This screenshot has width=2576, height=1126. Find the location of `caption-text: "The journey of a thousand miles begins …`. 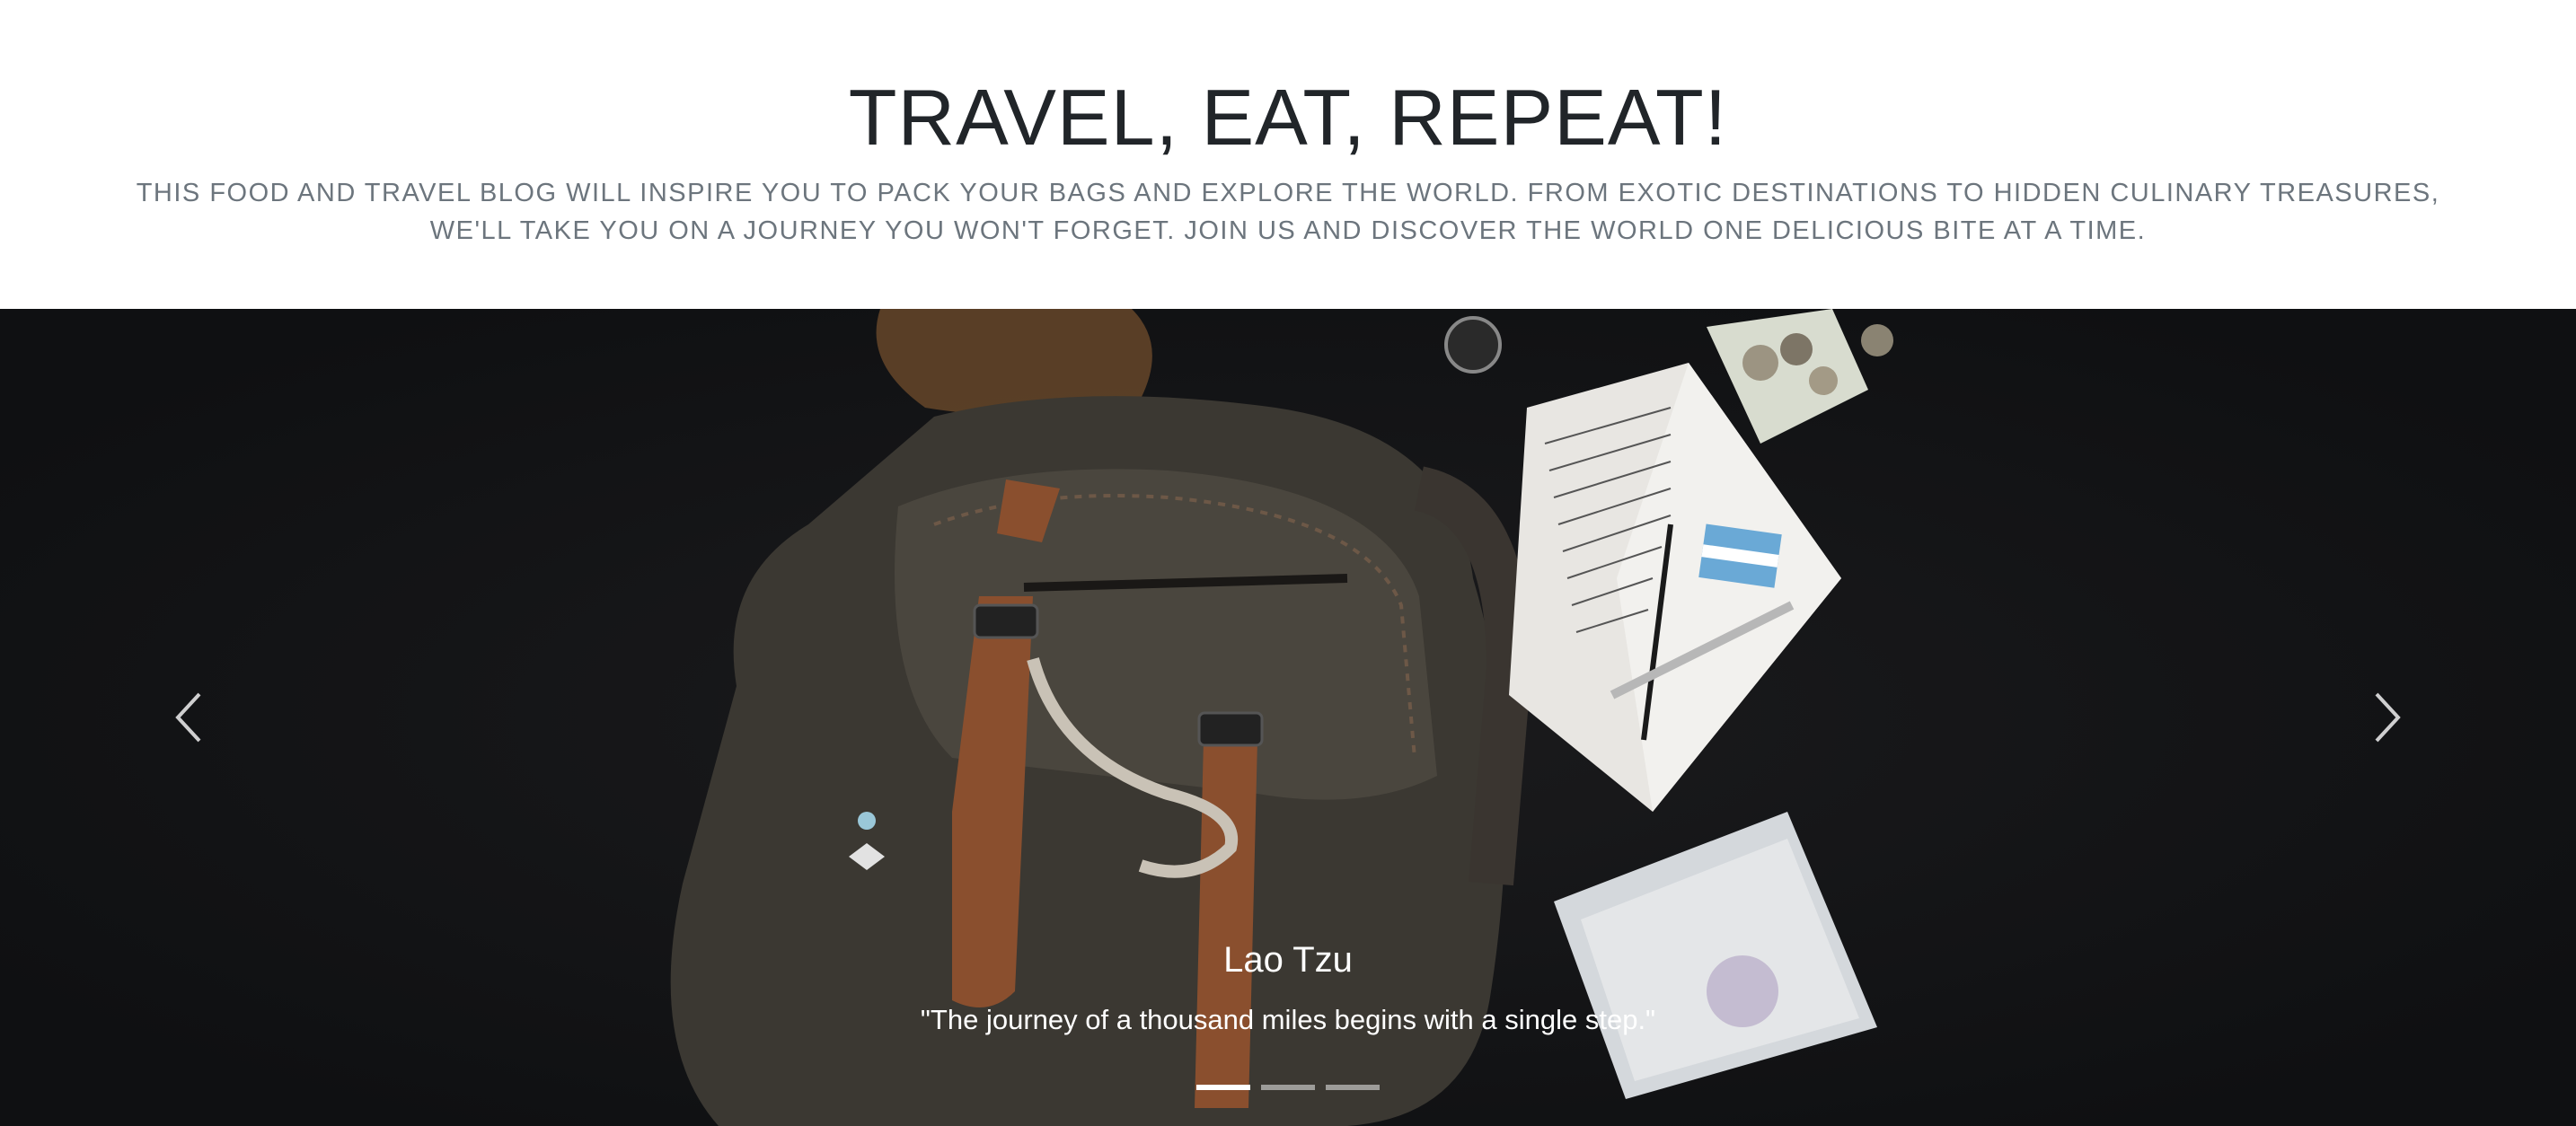

caption-text: "The journey of a thousand miles begins … is located at coordinates (1288, 1019).